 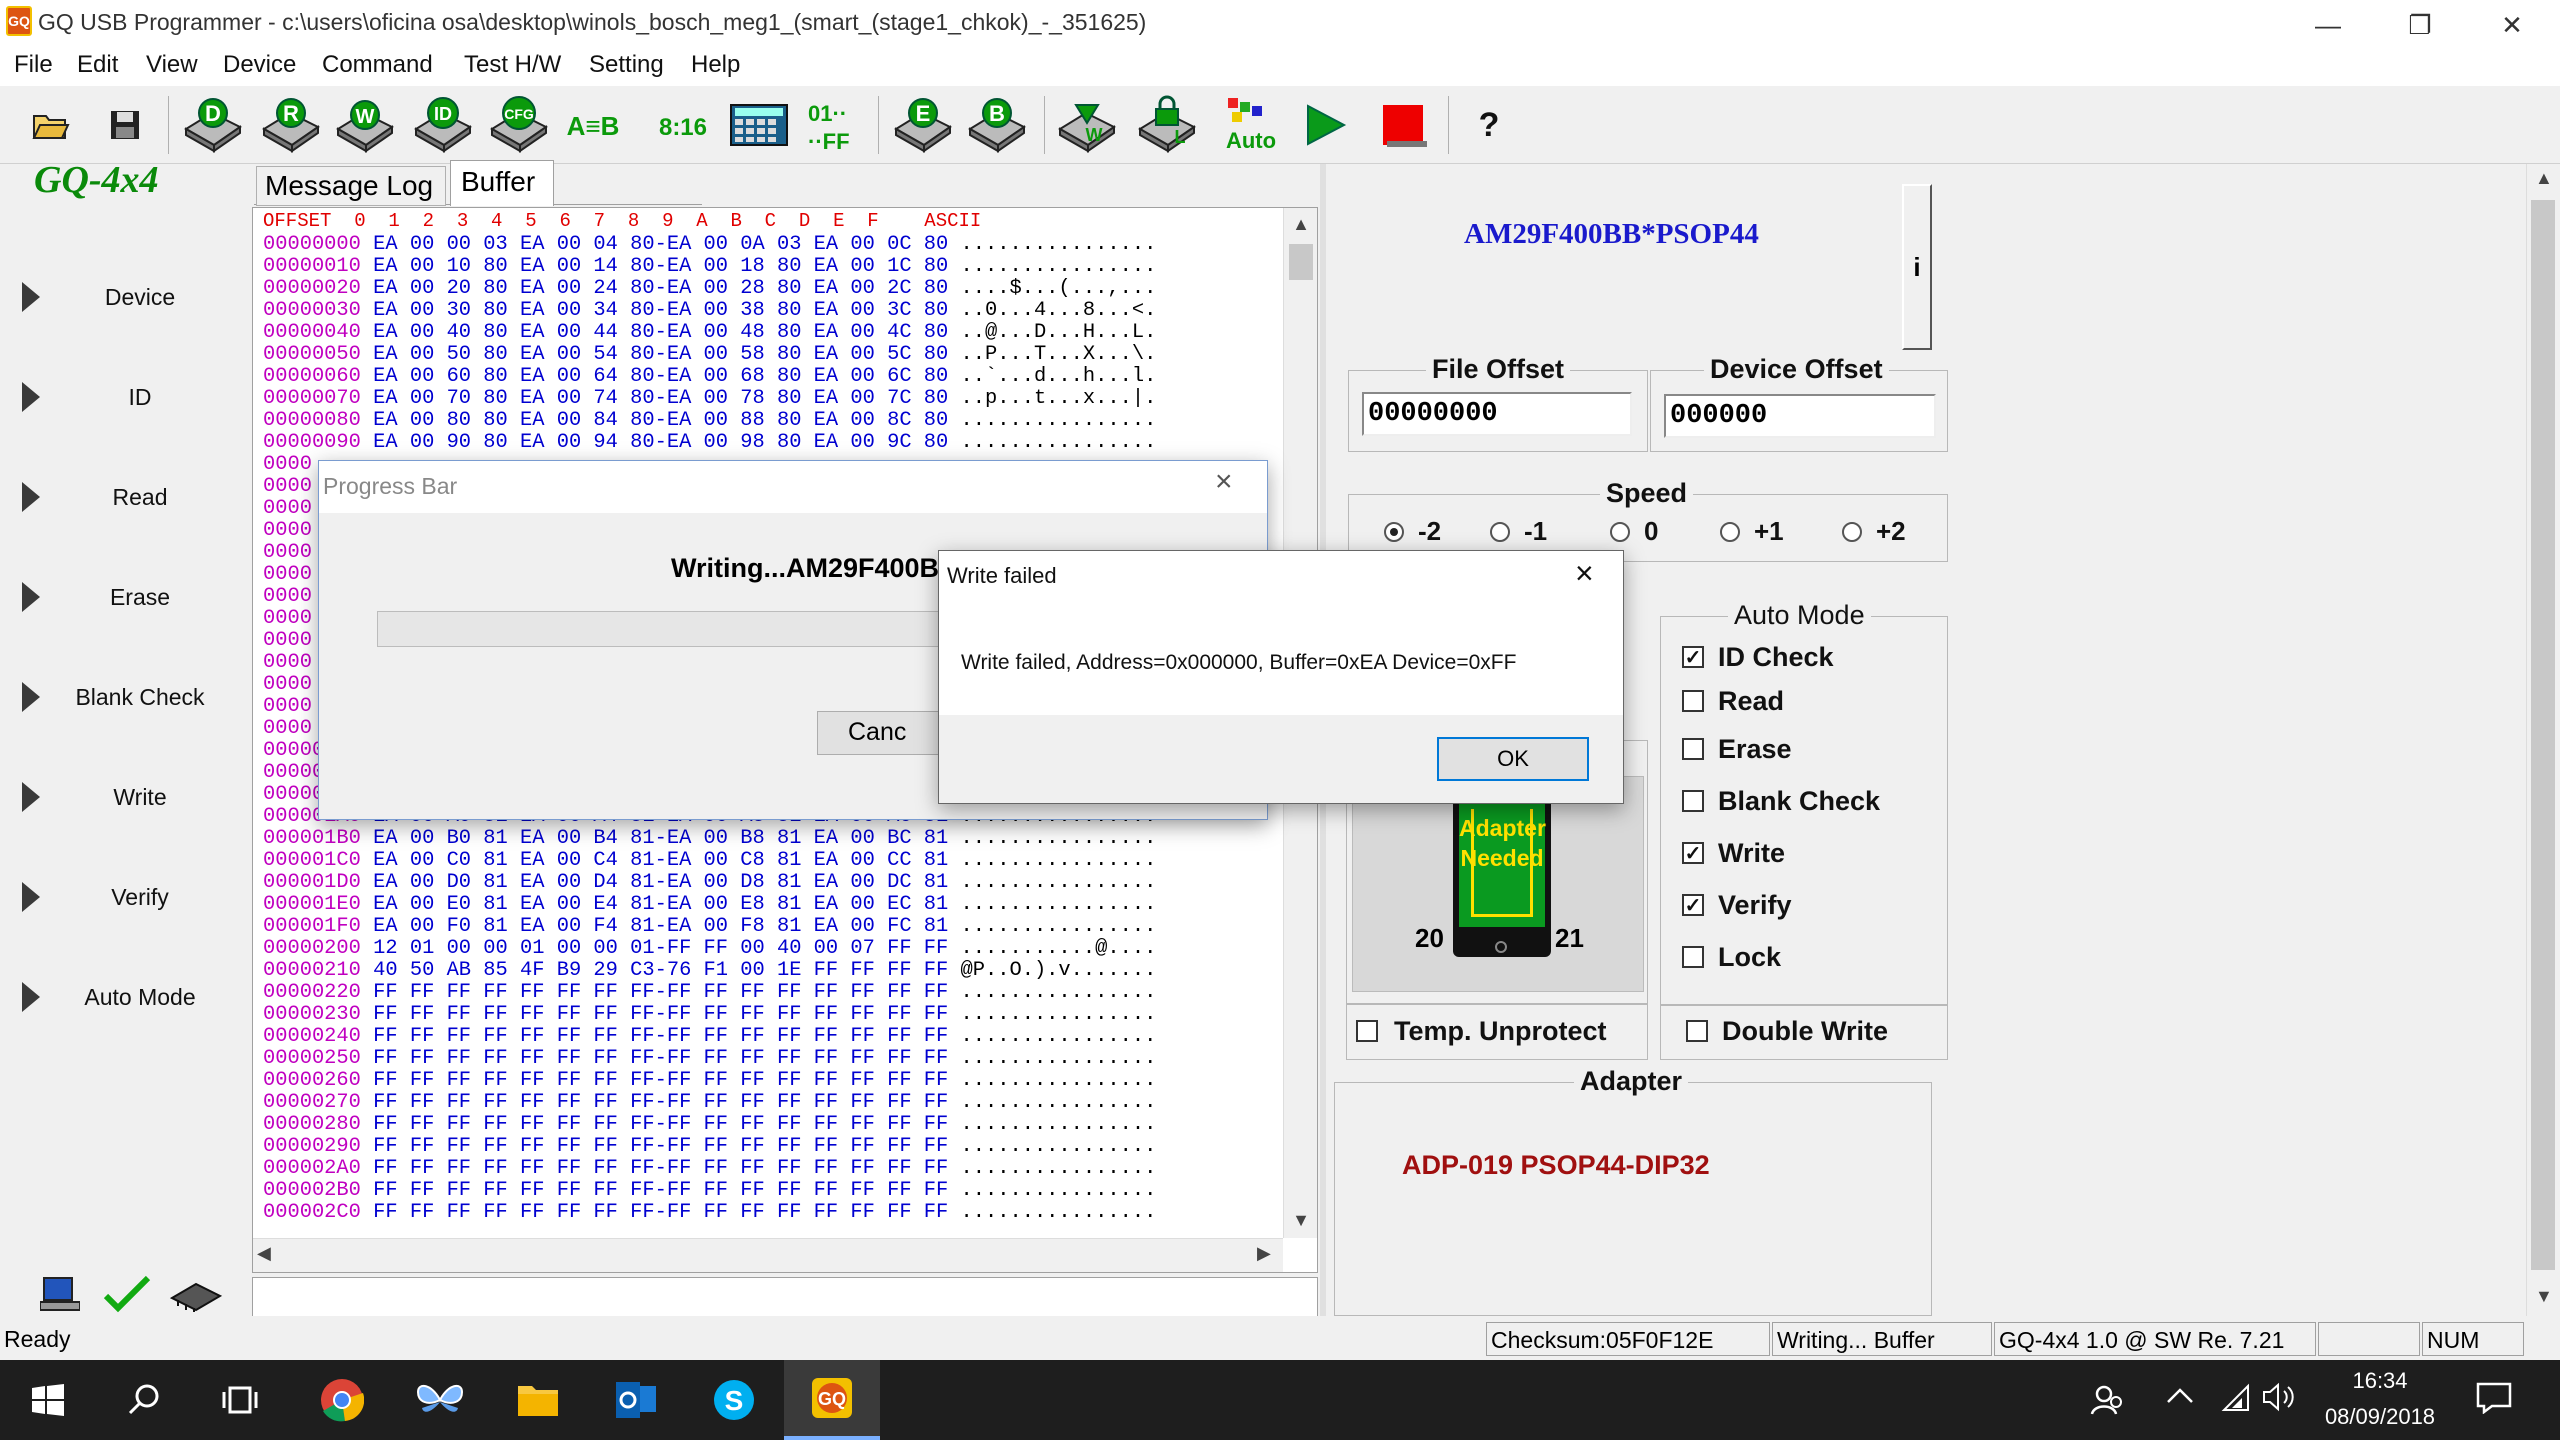 I want to click on scroll-down-icon: ▼, so click(x=1301, y=1220).